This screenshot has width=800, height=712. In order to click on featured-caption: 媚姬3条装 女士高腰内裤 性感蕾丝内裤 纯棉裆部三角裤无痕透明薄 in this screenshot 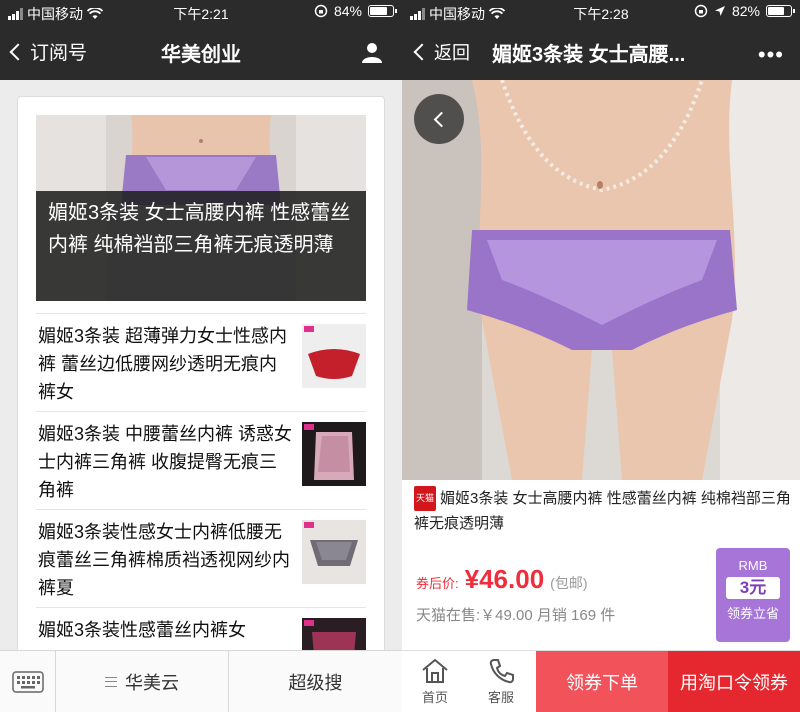, I will do `click(201, 246)`.